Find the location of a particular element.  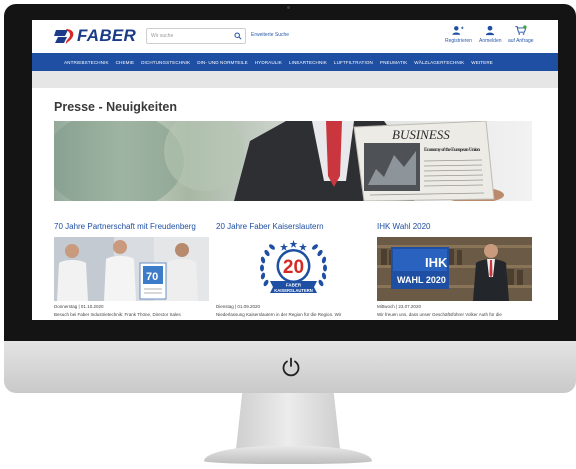

faber-logo: FABER is located at coordinates (95, 36).